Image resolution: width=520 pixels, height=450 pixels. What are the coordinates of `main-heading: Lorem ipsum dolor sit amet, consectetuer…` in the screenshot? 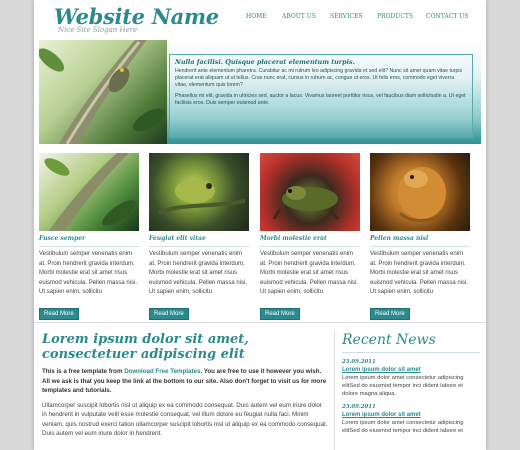 It's located at (145, 347).